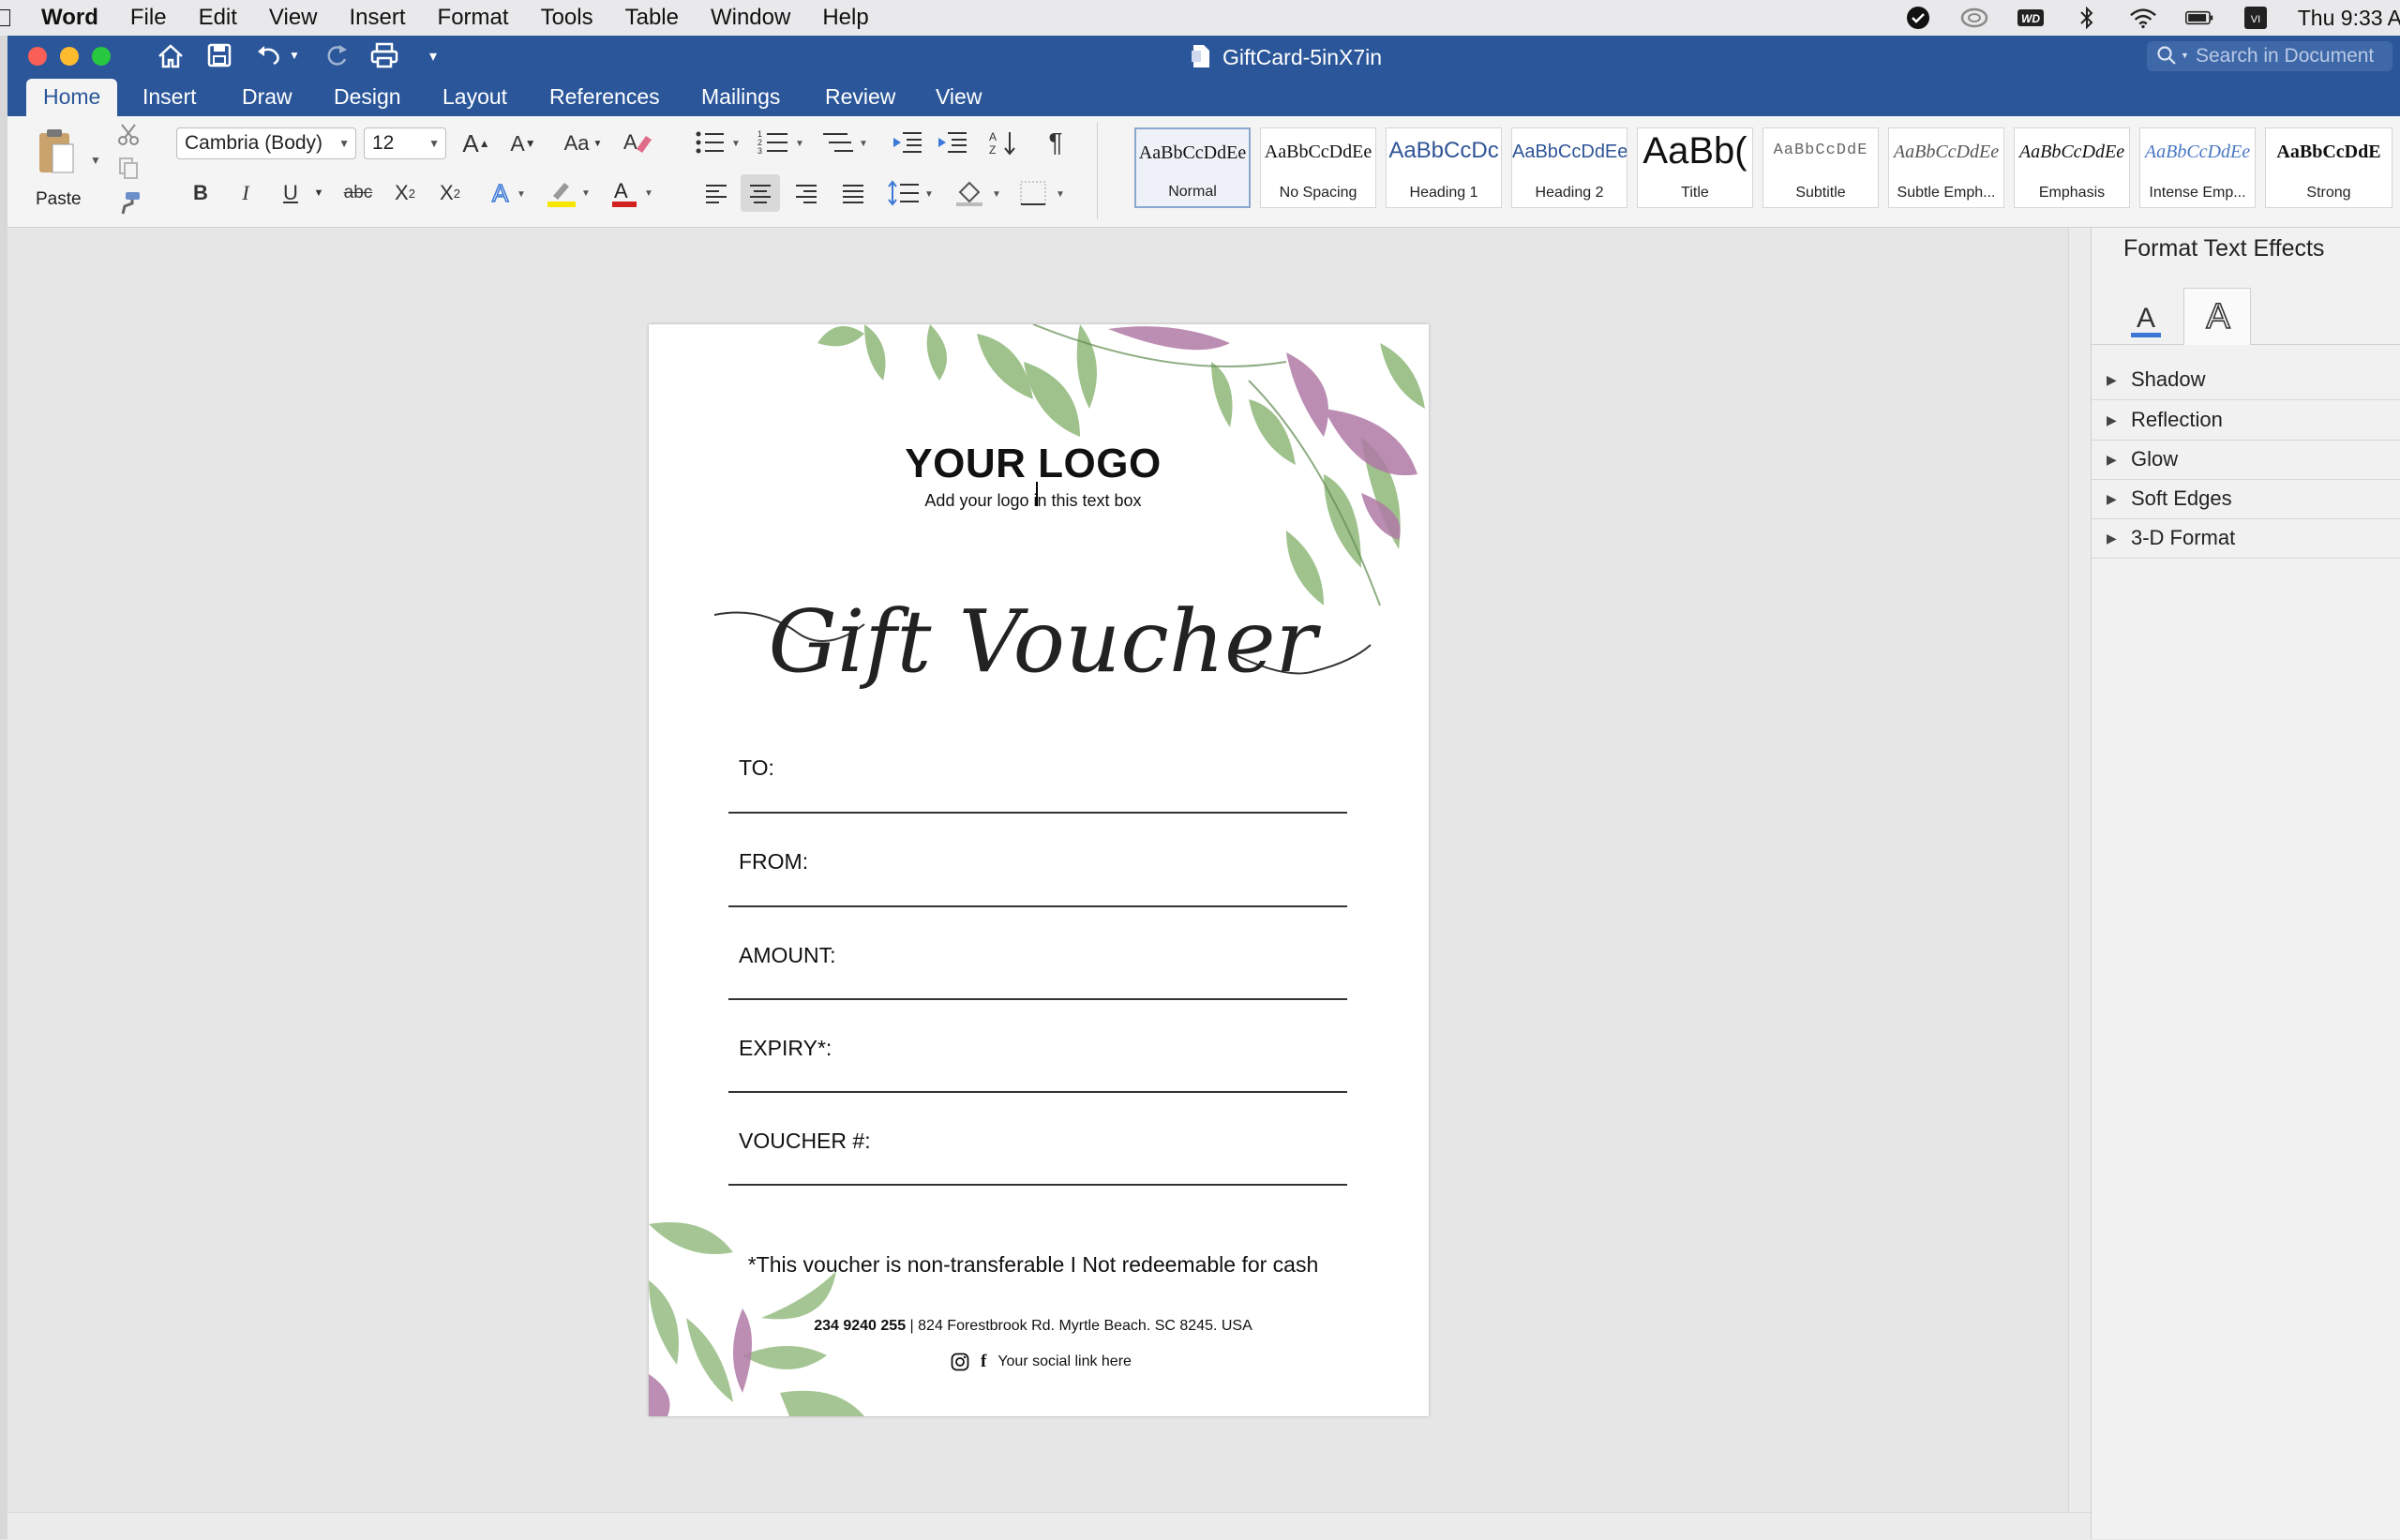 This screenshot has width=2400, height=1540. What do you see at coordinates (337, 58) in the screenshot?
I see `redo-icon` at bounding box center [337, 58].